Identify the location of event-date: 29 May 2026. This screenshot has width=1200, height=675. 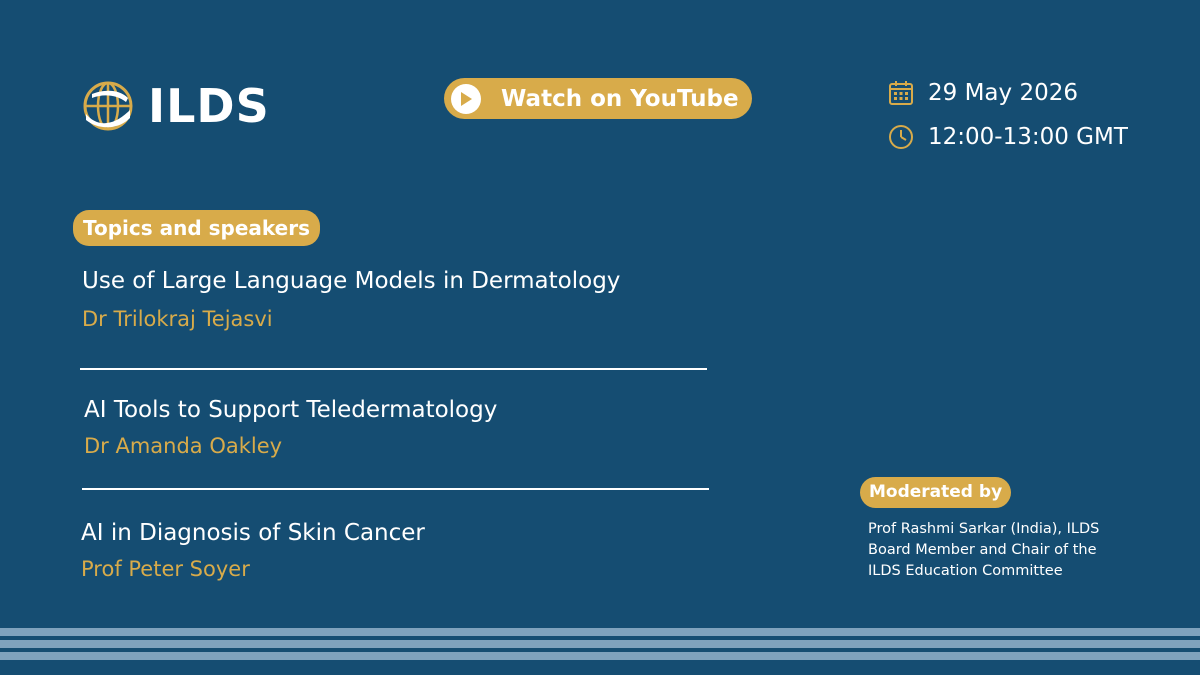
(983, 93).